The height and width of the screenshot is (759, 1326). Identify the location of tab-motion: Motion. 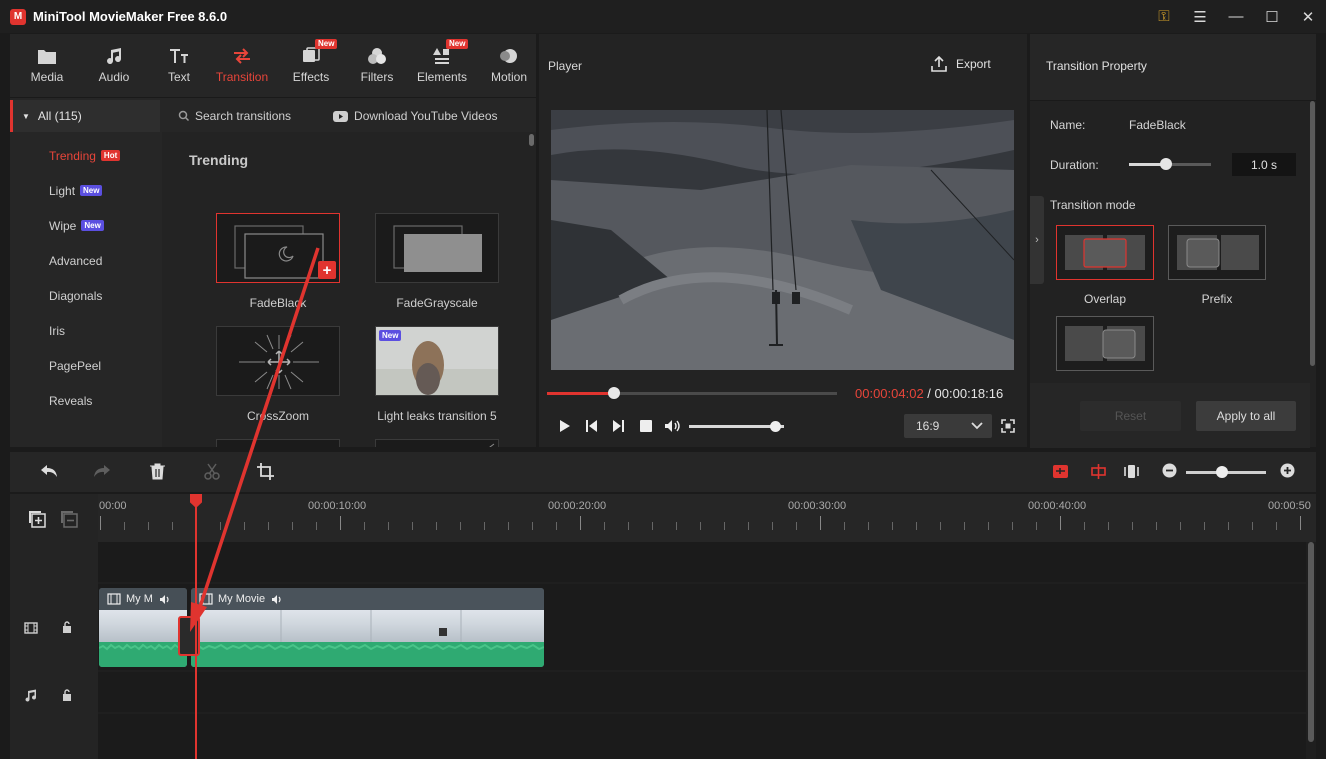
(509, 66).